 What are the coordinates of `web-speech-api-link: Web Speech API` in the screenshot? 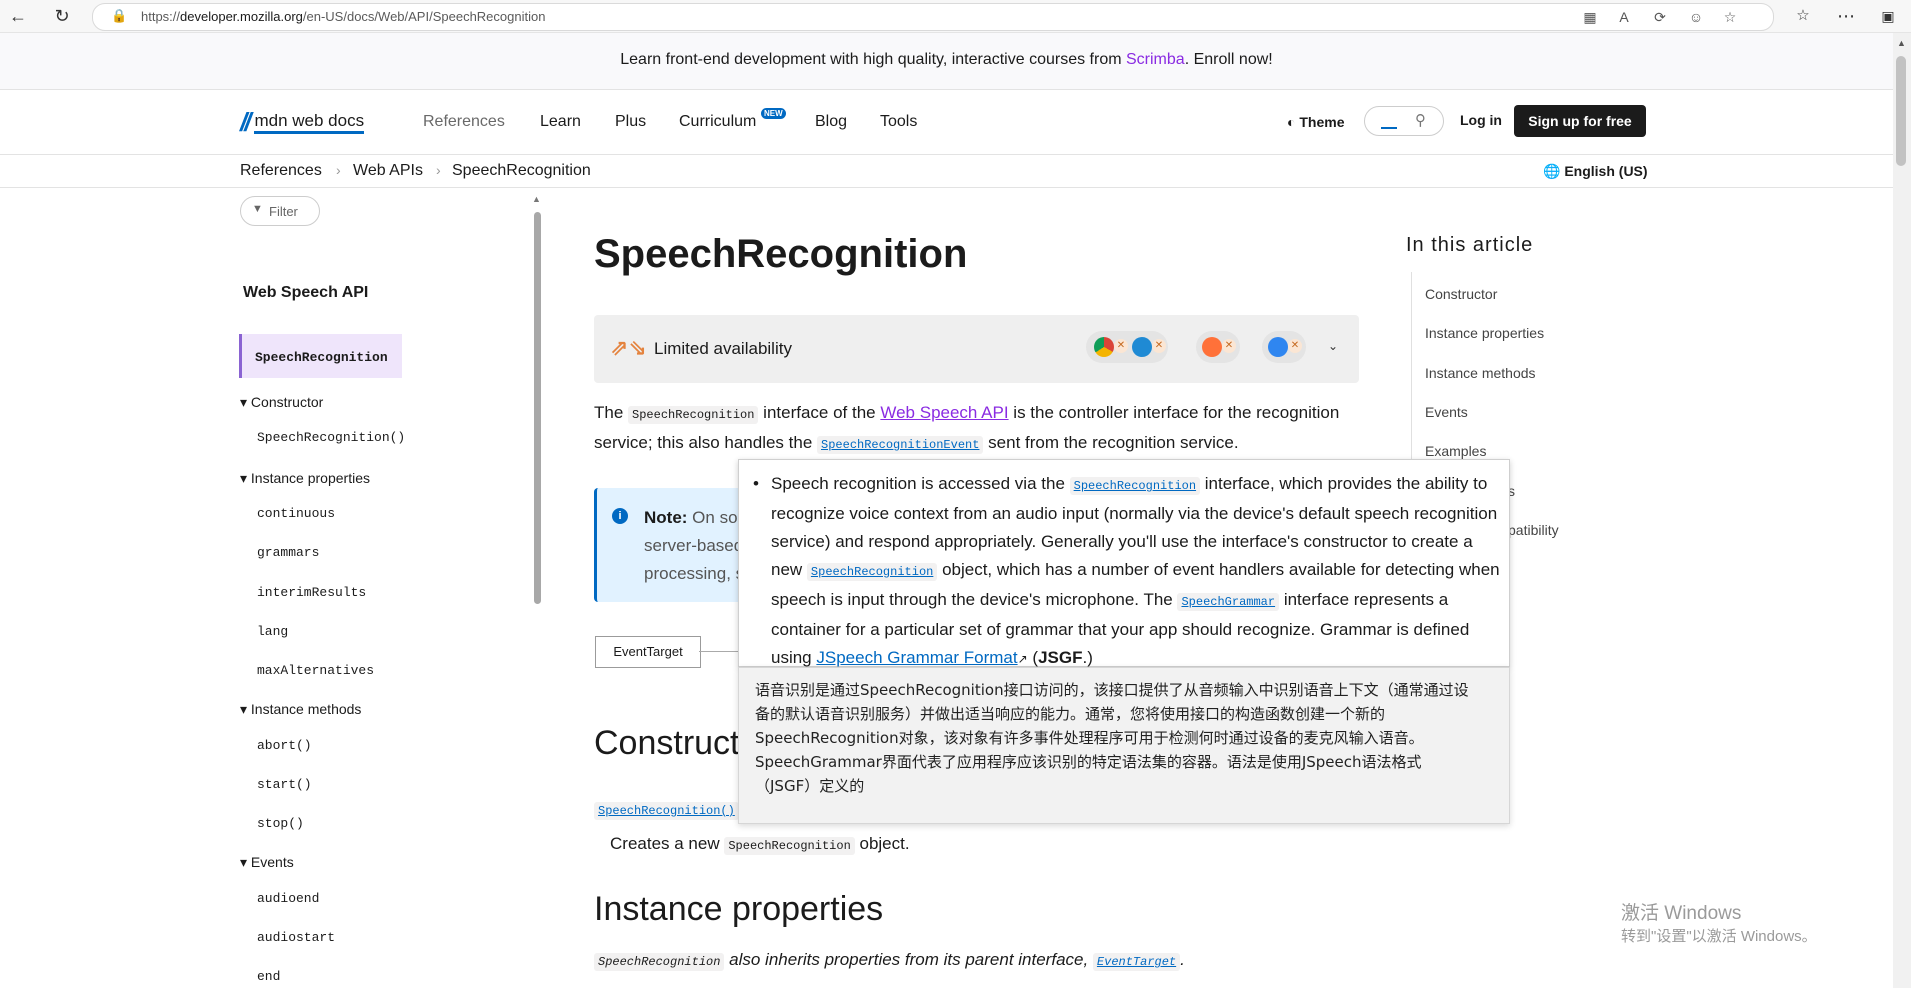 It's located at (944, 412).